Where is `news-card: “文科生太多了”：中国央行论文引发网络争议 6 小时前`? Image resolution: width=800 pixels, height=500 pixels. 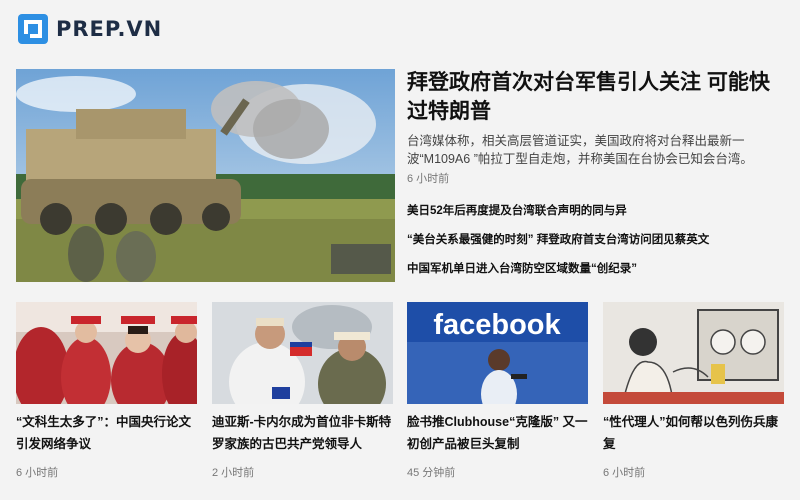 news-card: “文科生太多了”：中国央行论文引发网络争议 6 小时前 is located at coordinates (106, 391).